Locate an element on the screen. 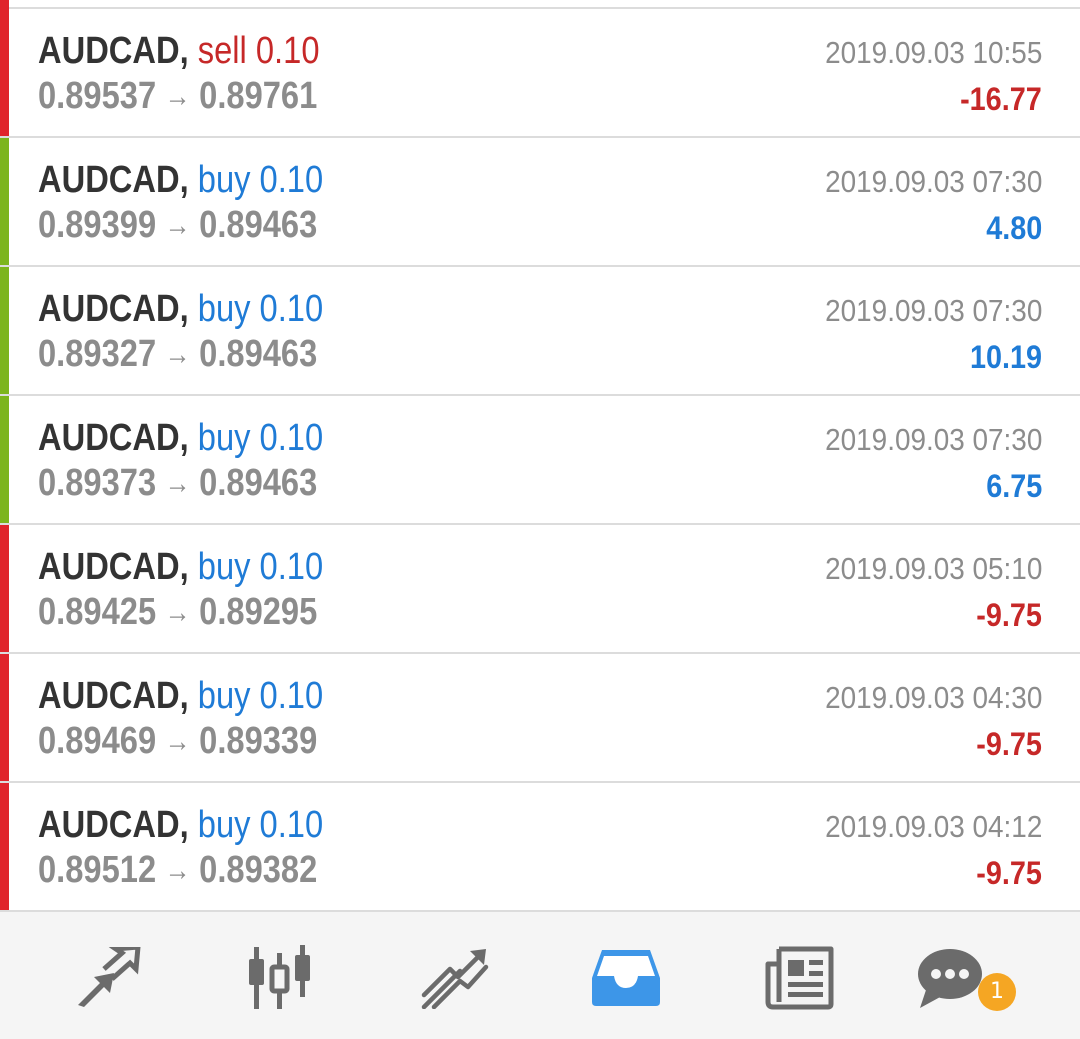 The width and height of the screenshot is (1080, 1039). deal-prices: 0.89327 → 0.89463 is located at coordinates (177, 355).